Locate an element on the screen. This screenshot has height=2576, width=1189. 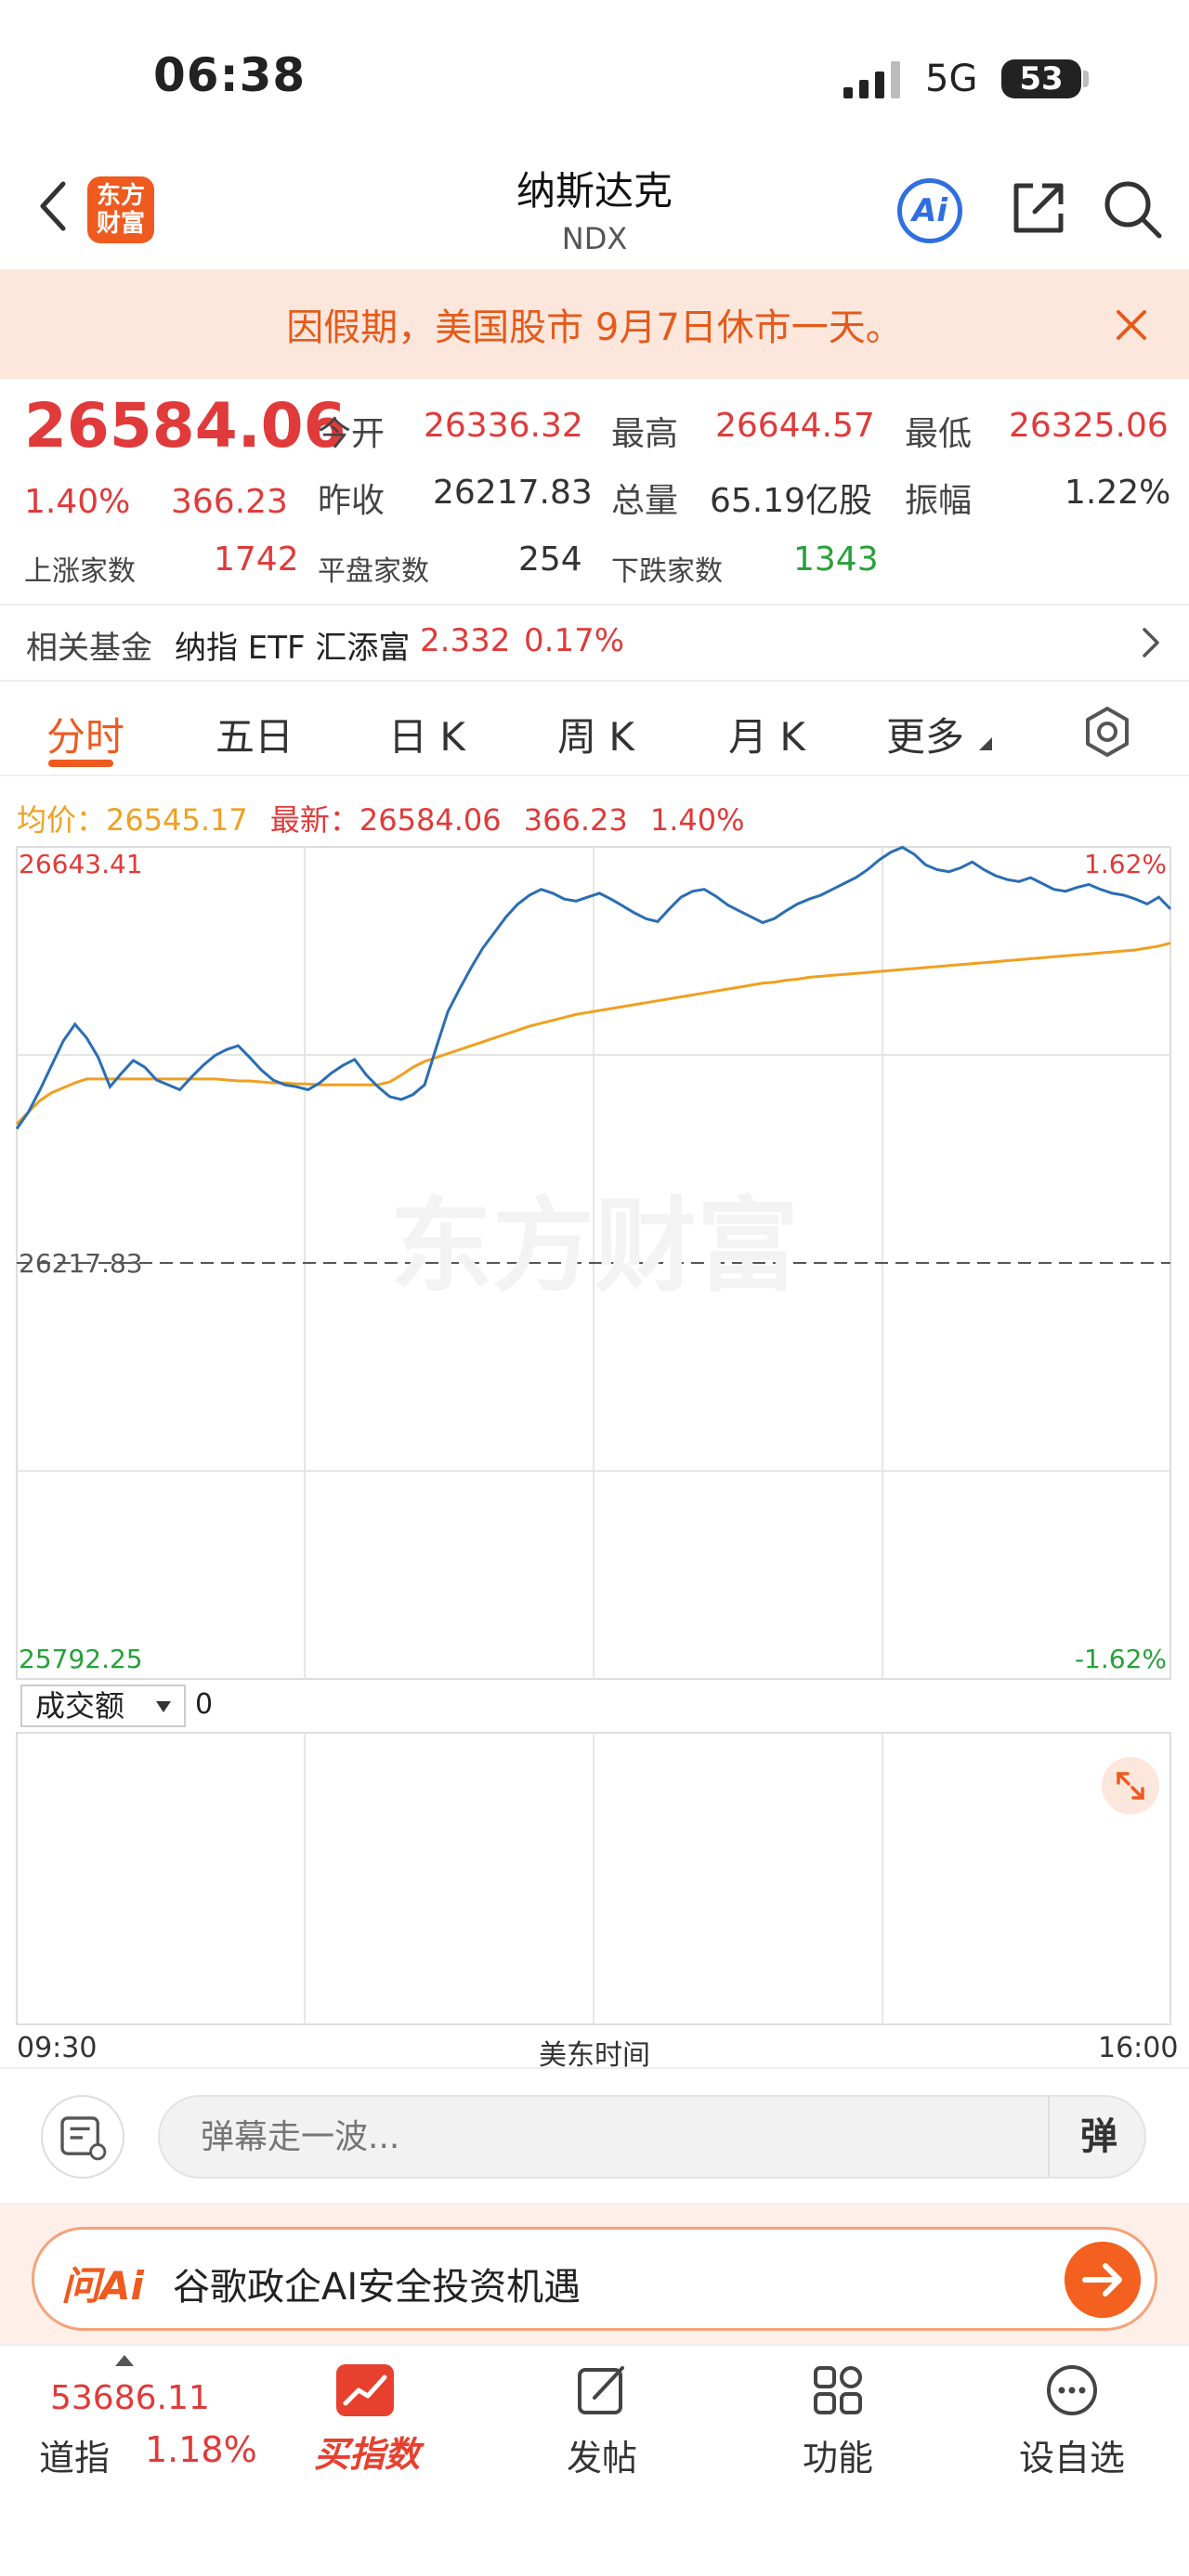
nav-buy-index: 买指数 is located at coordinates (367, 2451).